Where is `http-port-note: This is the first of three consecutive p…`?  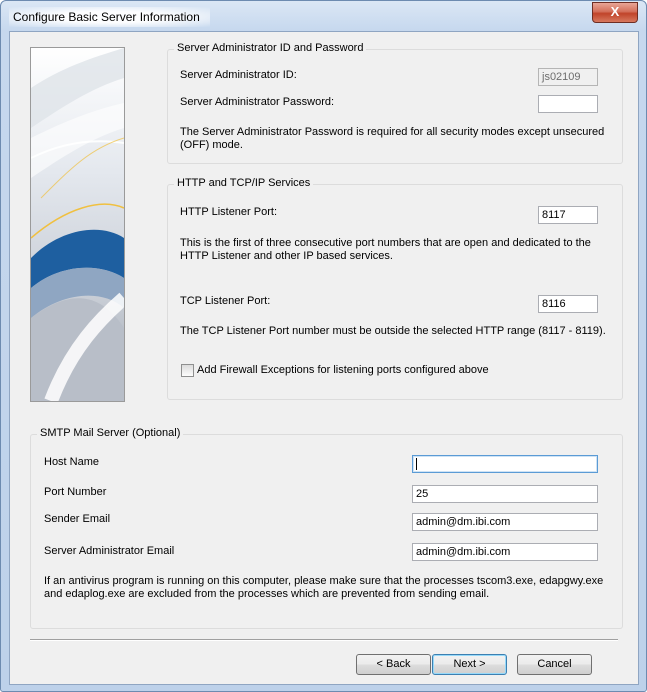
http-port-note: This is the first of three consecutive p… is located at coordinates (385, 249).